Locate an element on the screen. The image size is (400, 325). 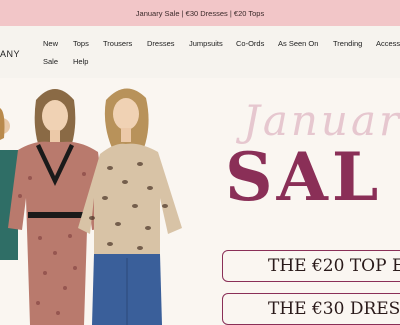
brand-logo: ANY is located at coordinates (10, 54).